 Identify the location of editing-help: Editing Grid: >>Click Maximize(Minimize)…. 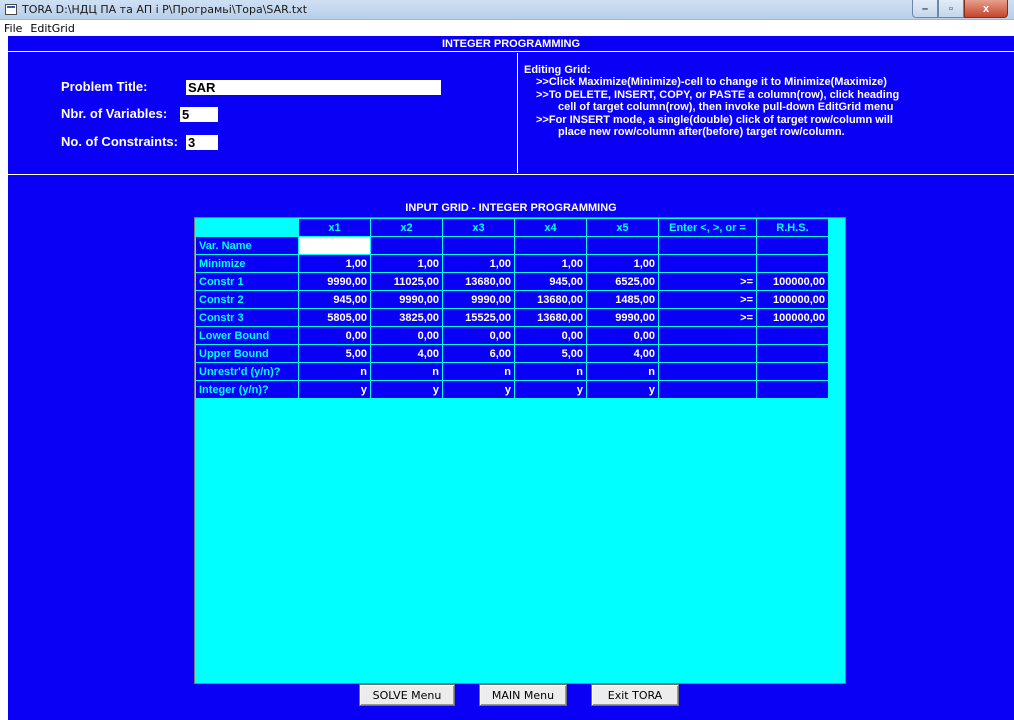
(764, 101).